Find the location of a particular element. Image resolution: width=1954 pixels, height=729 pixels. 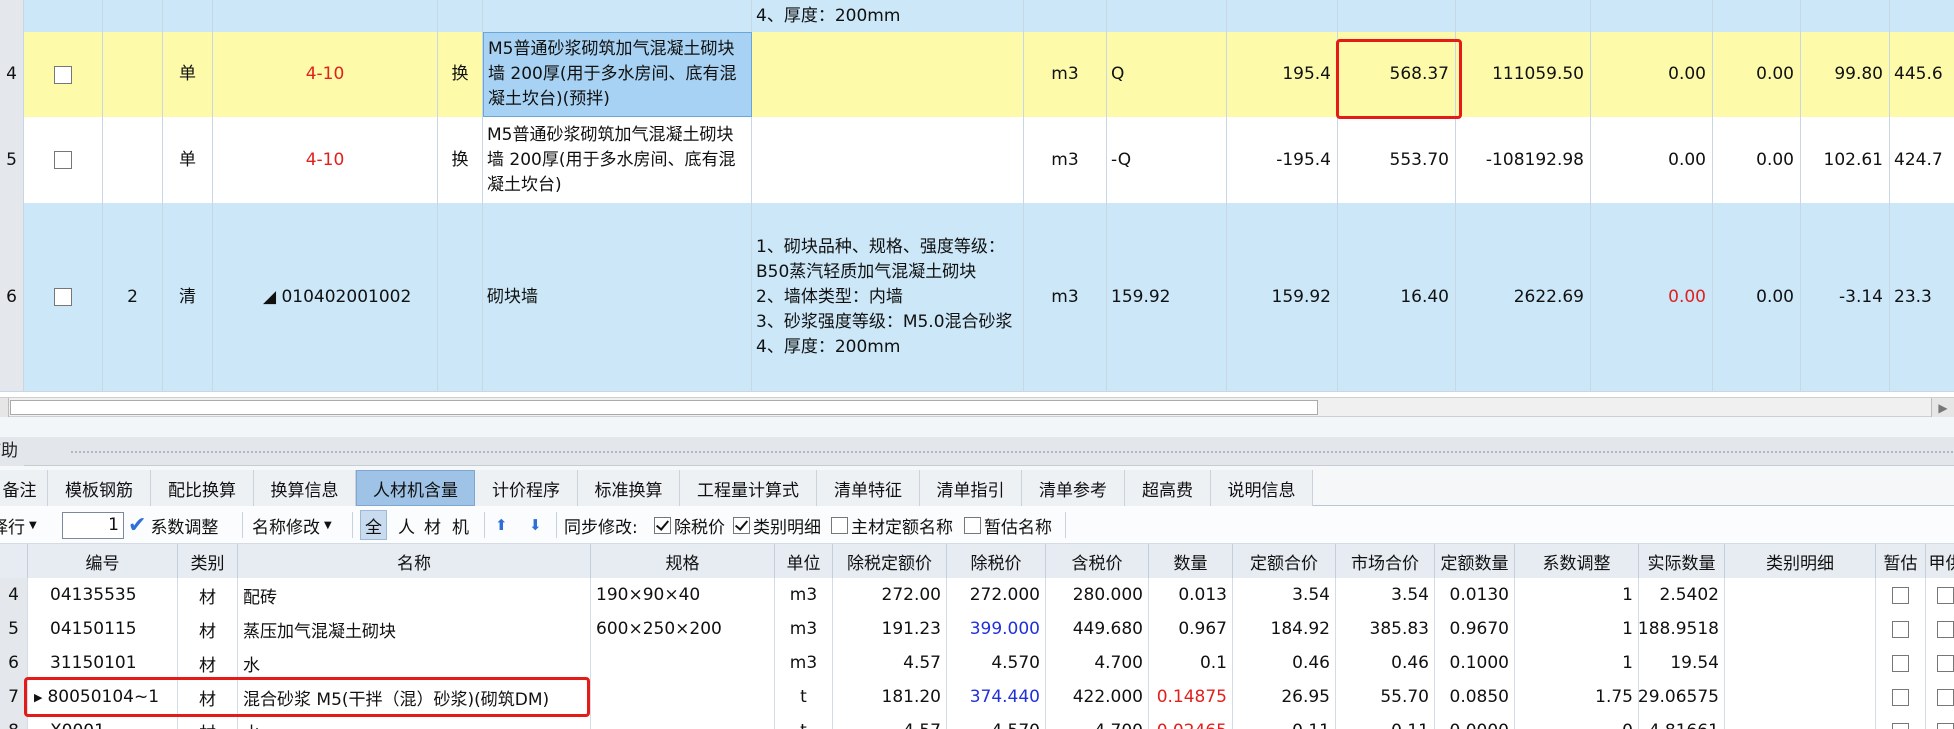

cell-price: 272.000 is located at coordinates (1005, 595).